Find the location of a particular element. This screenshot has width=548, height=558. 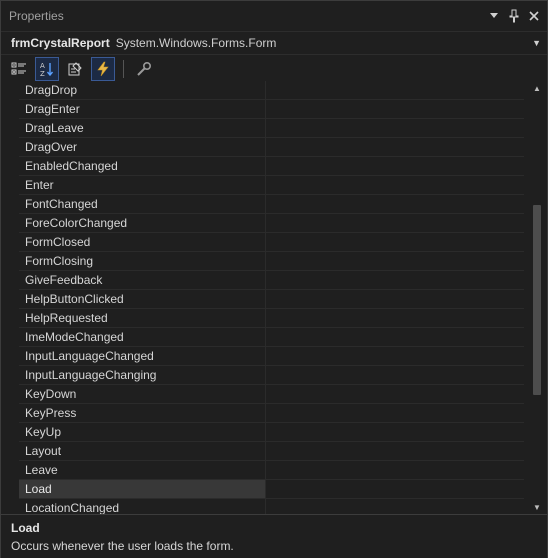

event-name: InputLanguageChanging is located at coordinates (142, 375).